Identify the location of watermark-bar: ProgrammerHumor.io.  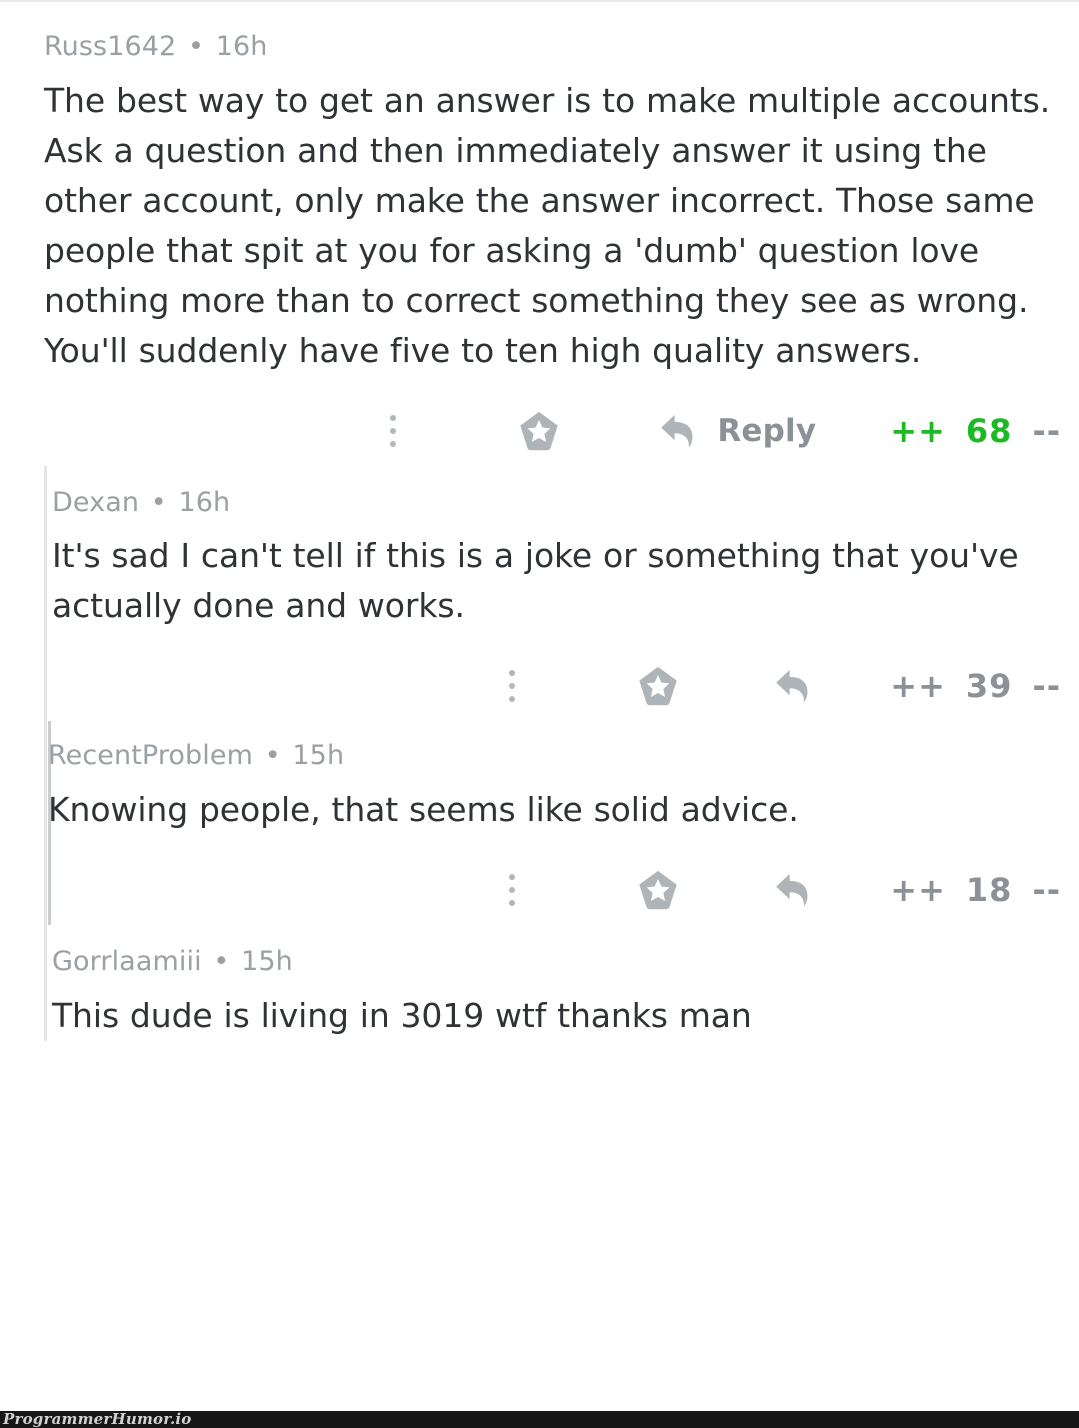
(539, 1419).